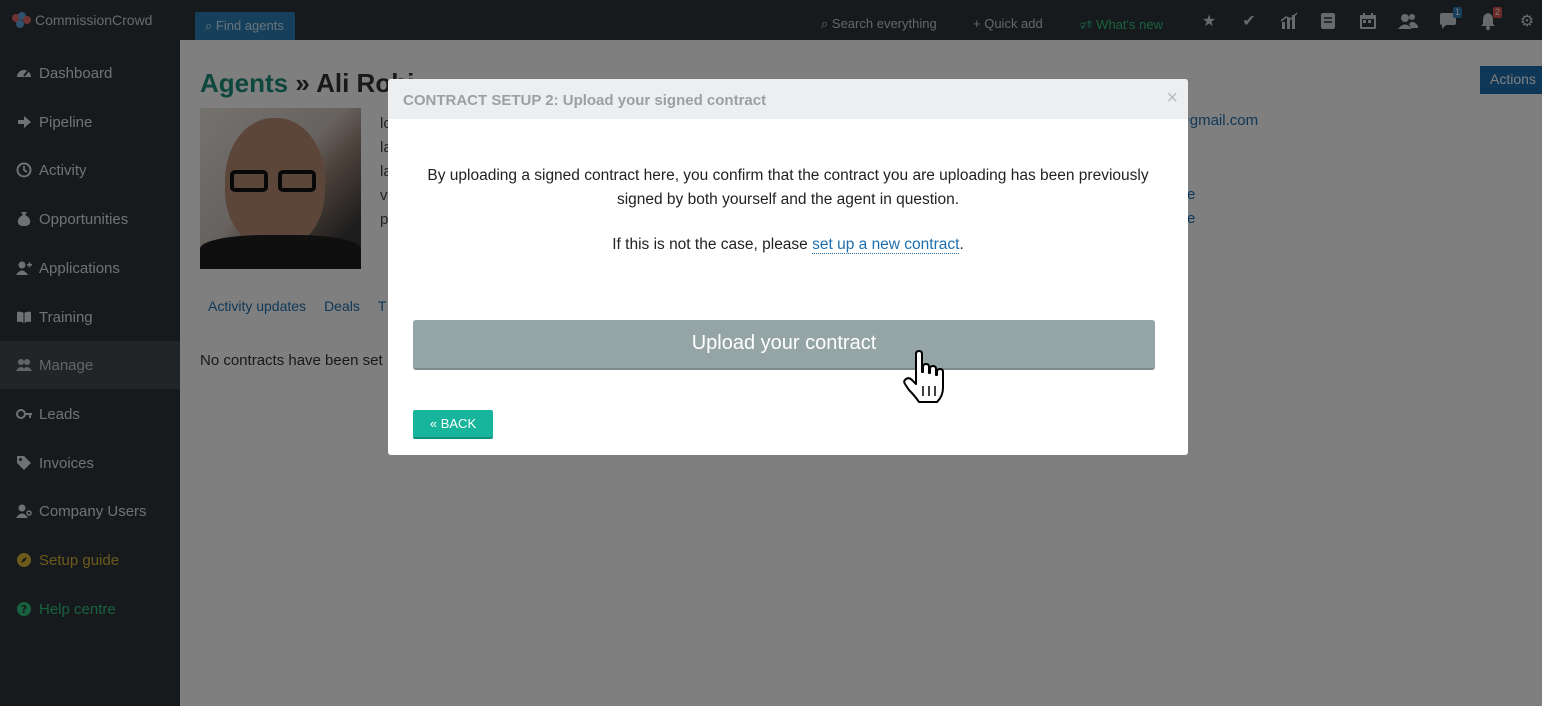 This screenshot has height=706, width=1542. Describe the element at coordinates (712, 244) in the screenshot. I see `not-the-case-prefix: If this is not the case, please` at that location.